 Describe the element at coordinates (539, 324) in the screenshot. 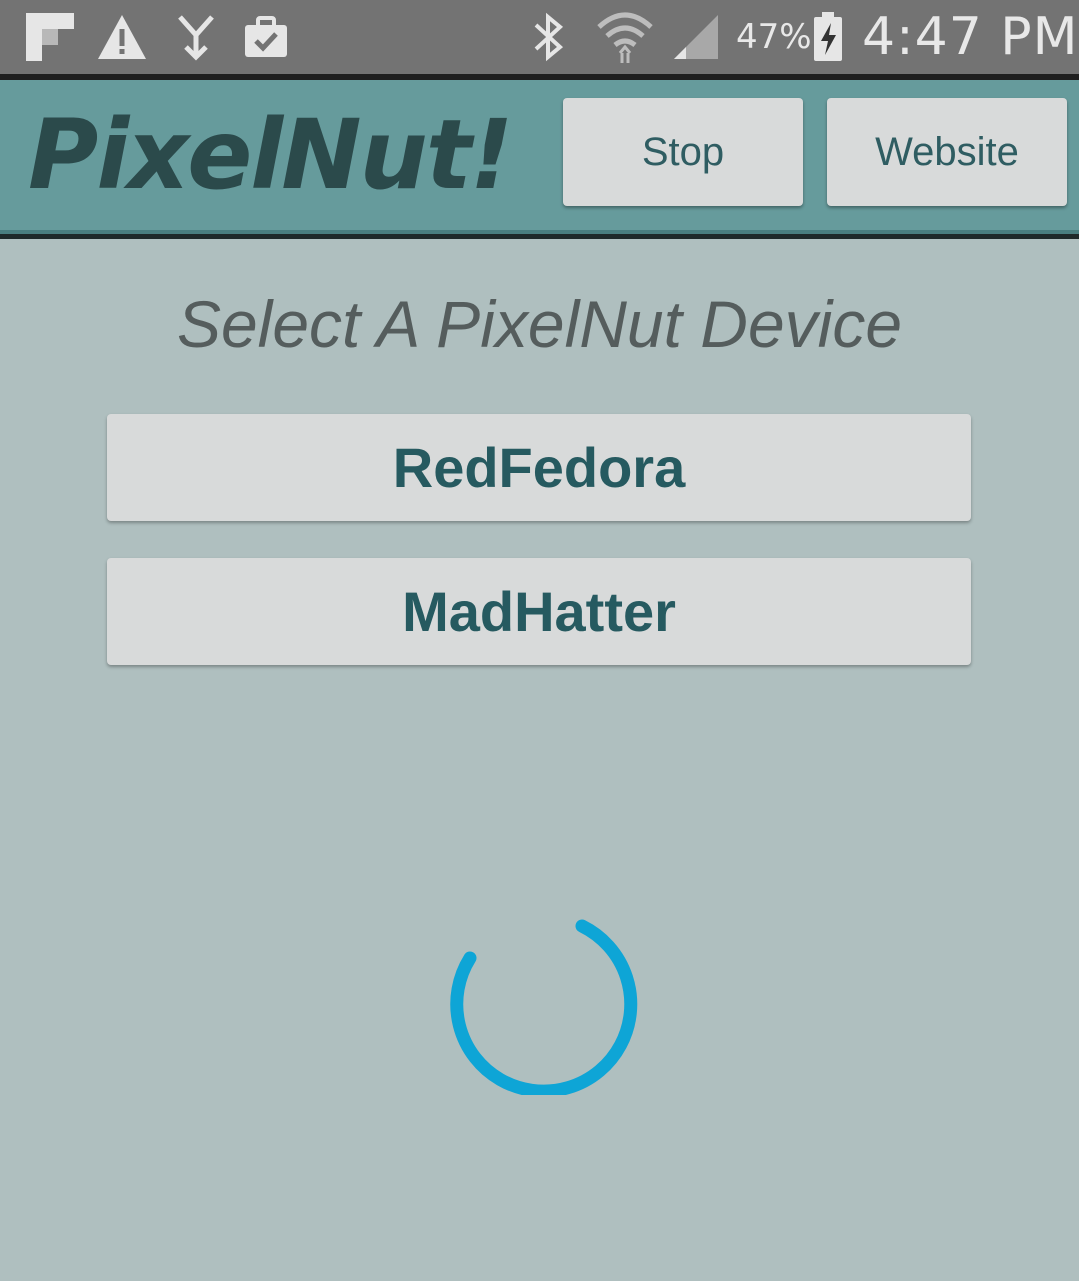

I see `page-heading: Select A PixelNut Device` at that location.